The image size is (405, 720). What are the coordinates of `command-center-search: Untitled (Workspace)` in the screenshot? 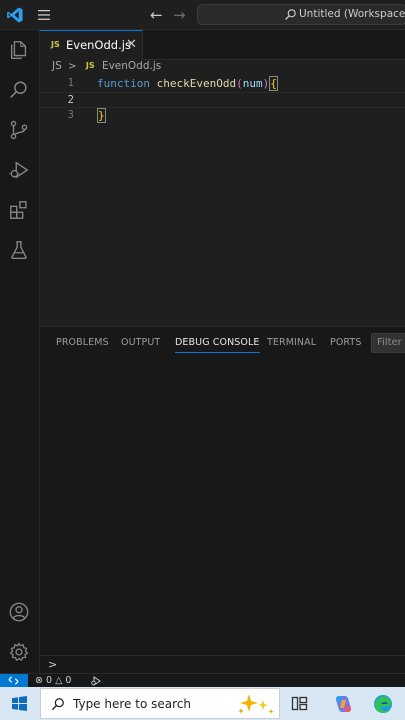 It's located at (301, 14).